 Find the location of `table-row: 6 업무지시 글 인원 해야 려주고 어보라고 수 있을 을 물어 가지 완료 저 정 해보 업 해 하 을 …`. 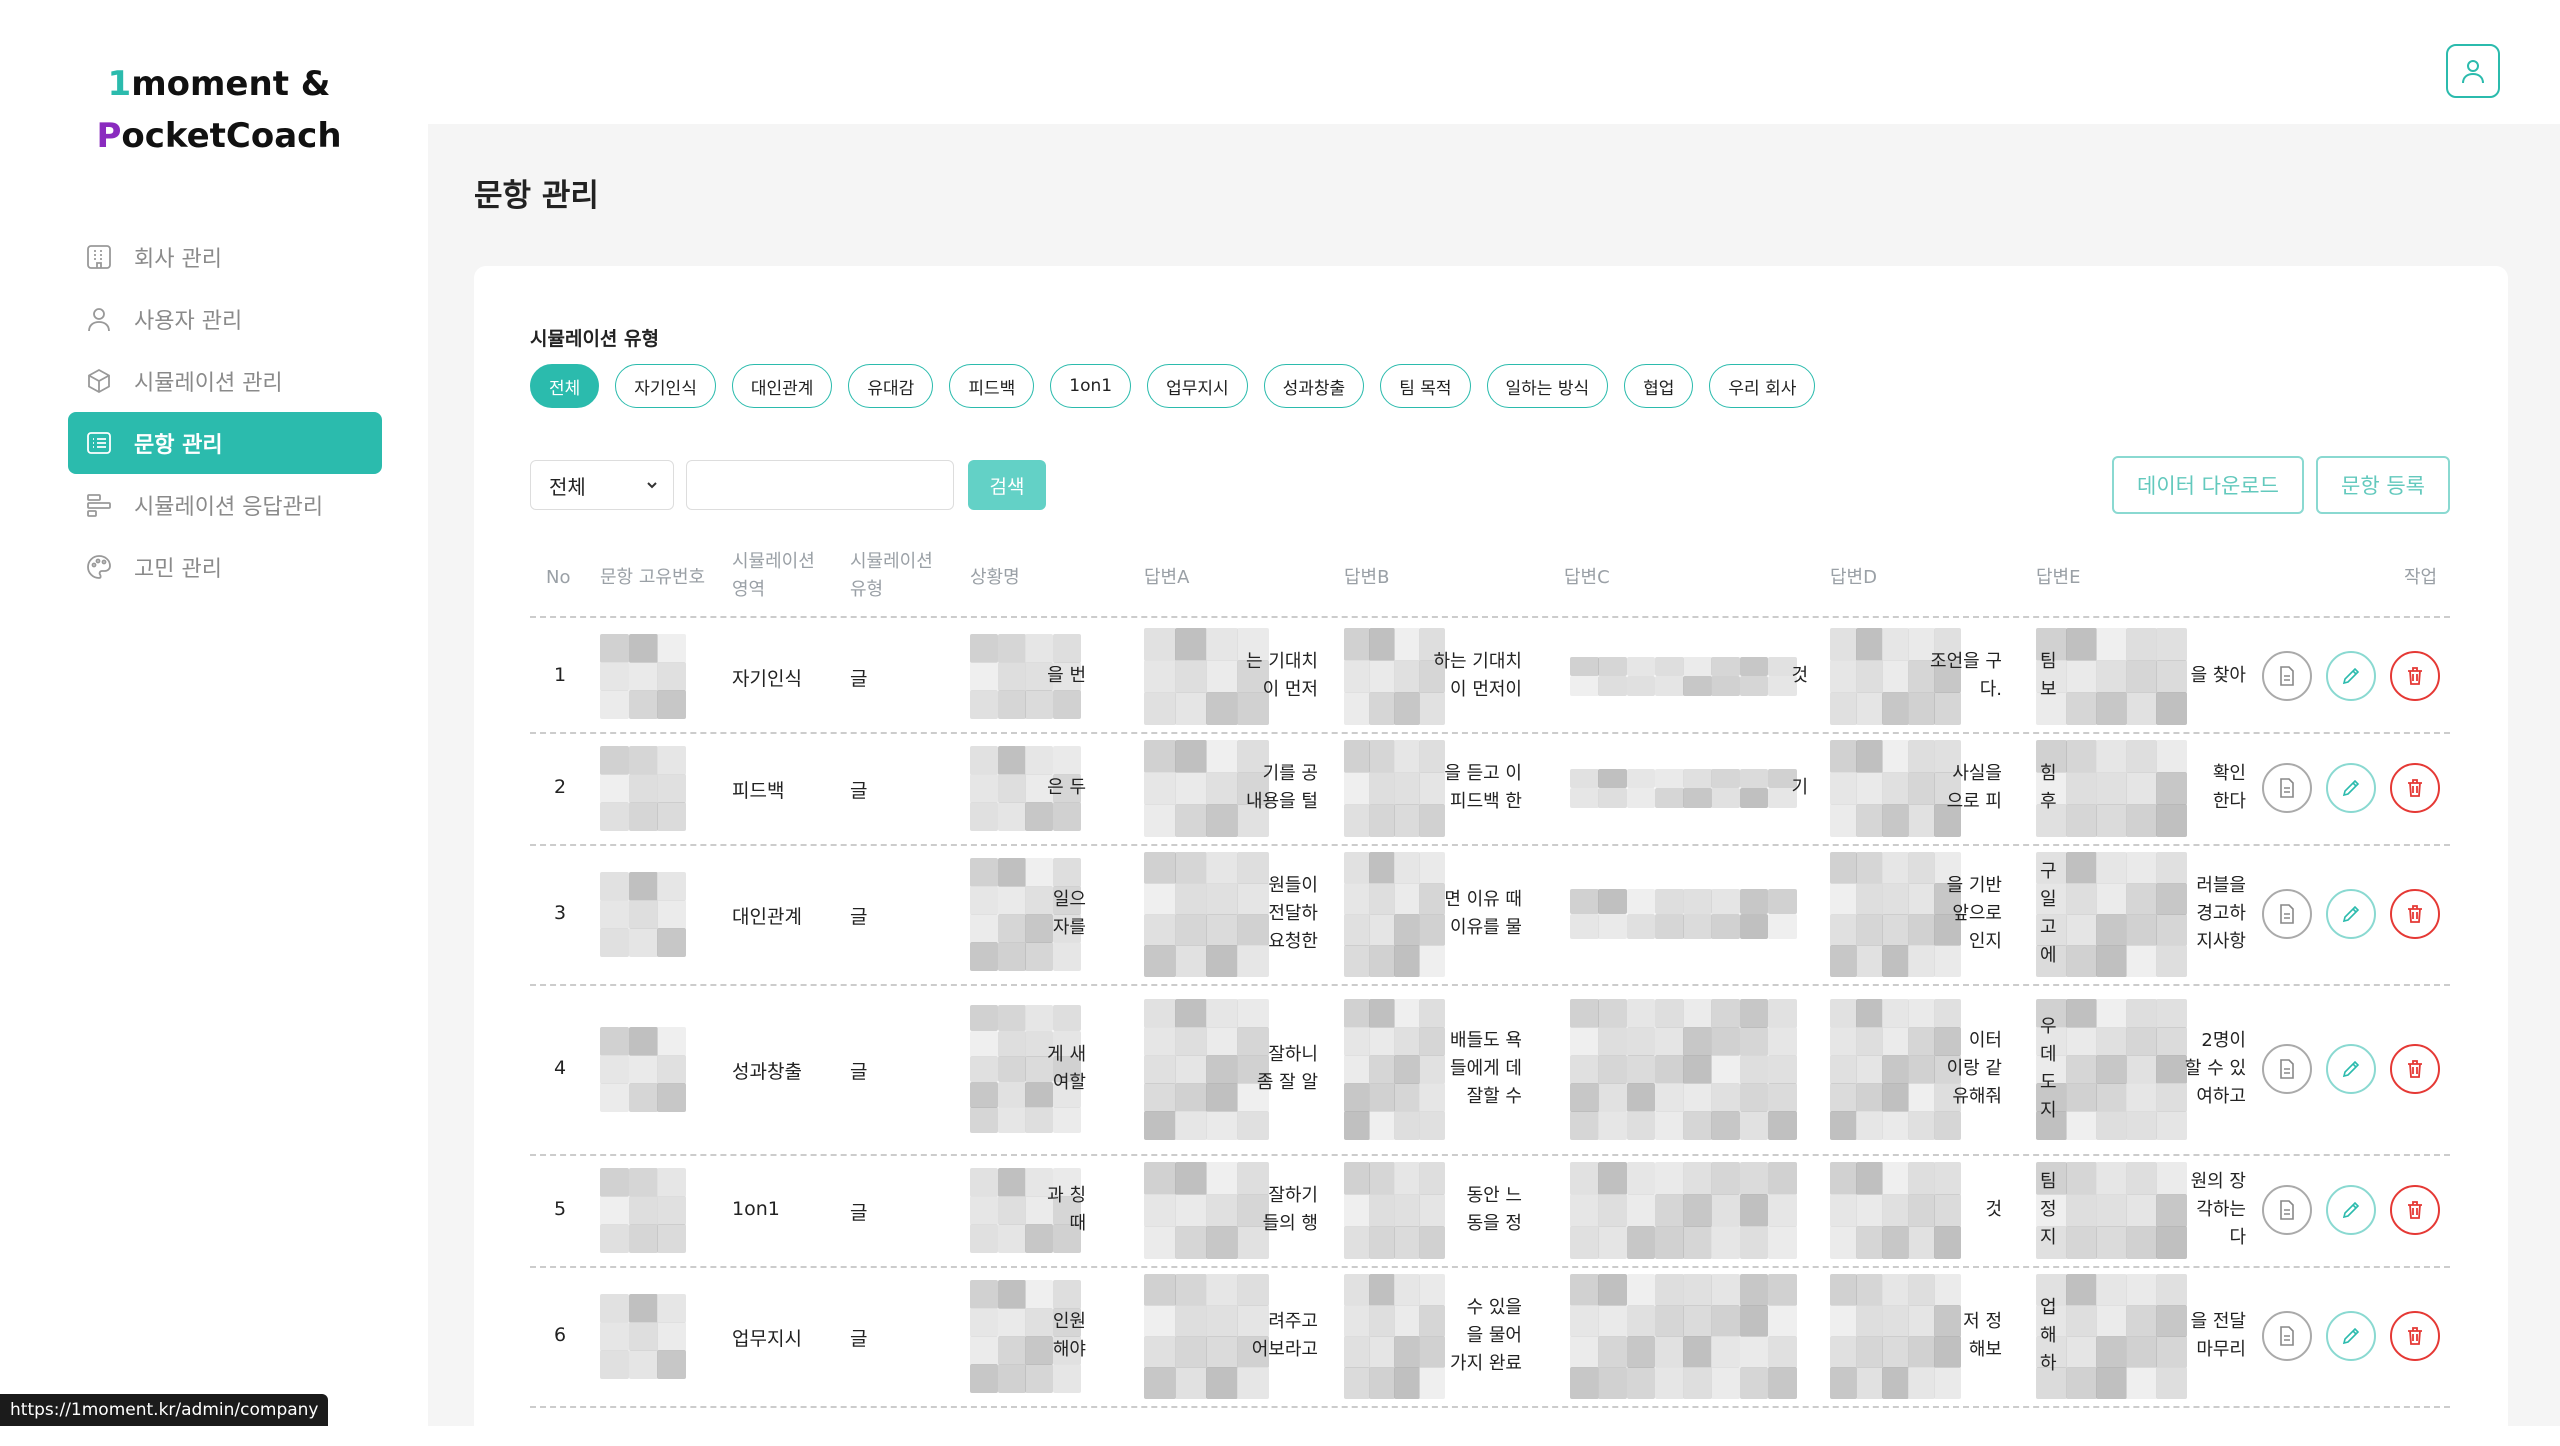

table-row: 6 업무지시 글 인원 해야 려주고 어보라고 수 있을 을 물어 가지 완료 저 정 해보 업 해 하 을 … is located at coordinates (1490, 1337).